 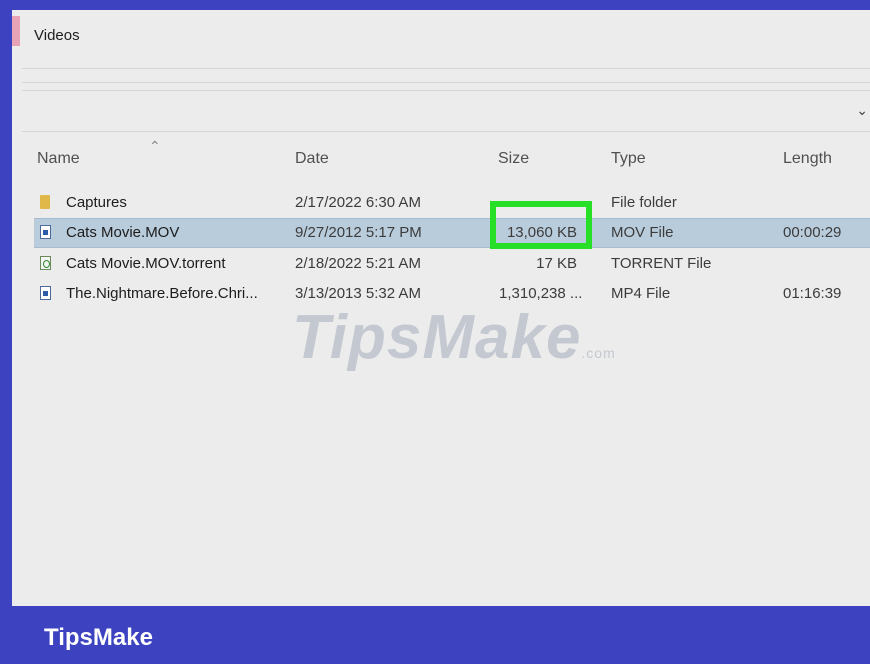 I want to click on column-header-name: Name, so click(x=58, y=159).